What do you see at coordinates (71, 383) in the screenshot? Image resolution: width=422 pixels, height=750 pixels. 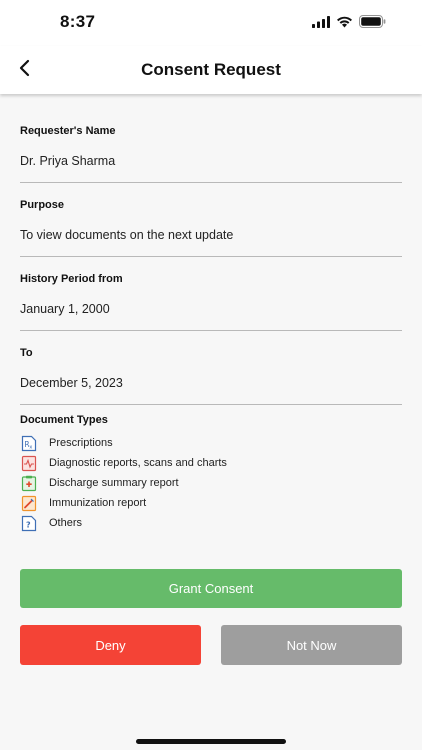 I see `field-value: December 5, 2023` at bounding box center [71, 383].